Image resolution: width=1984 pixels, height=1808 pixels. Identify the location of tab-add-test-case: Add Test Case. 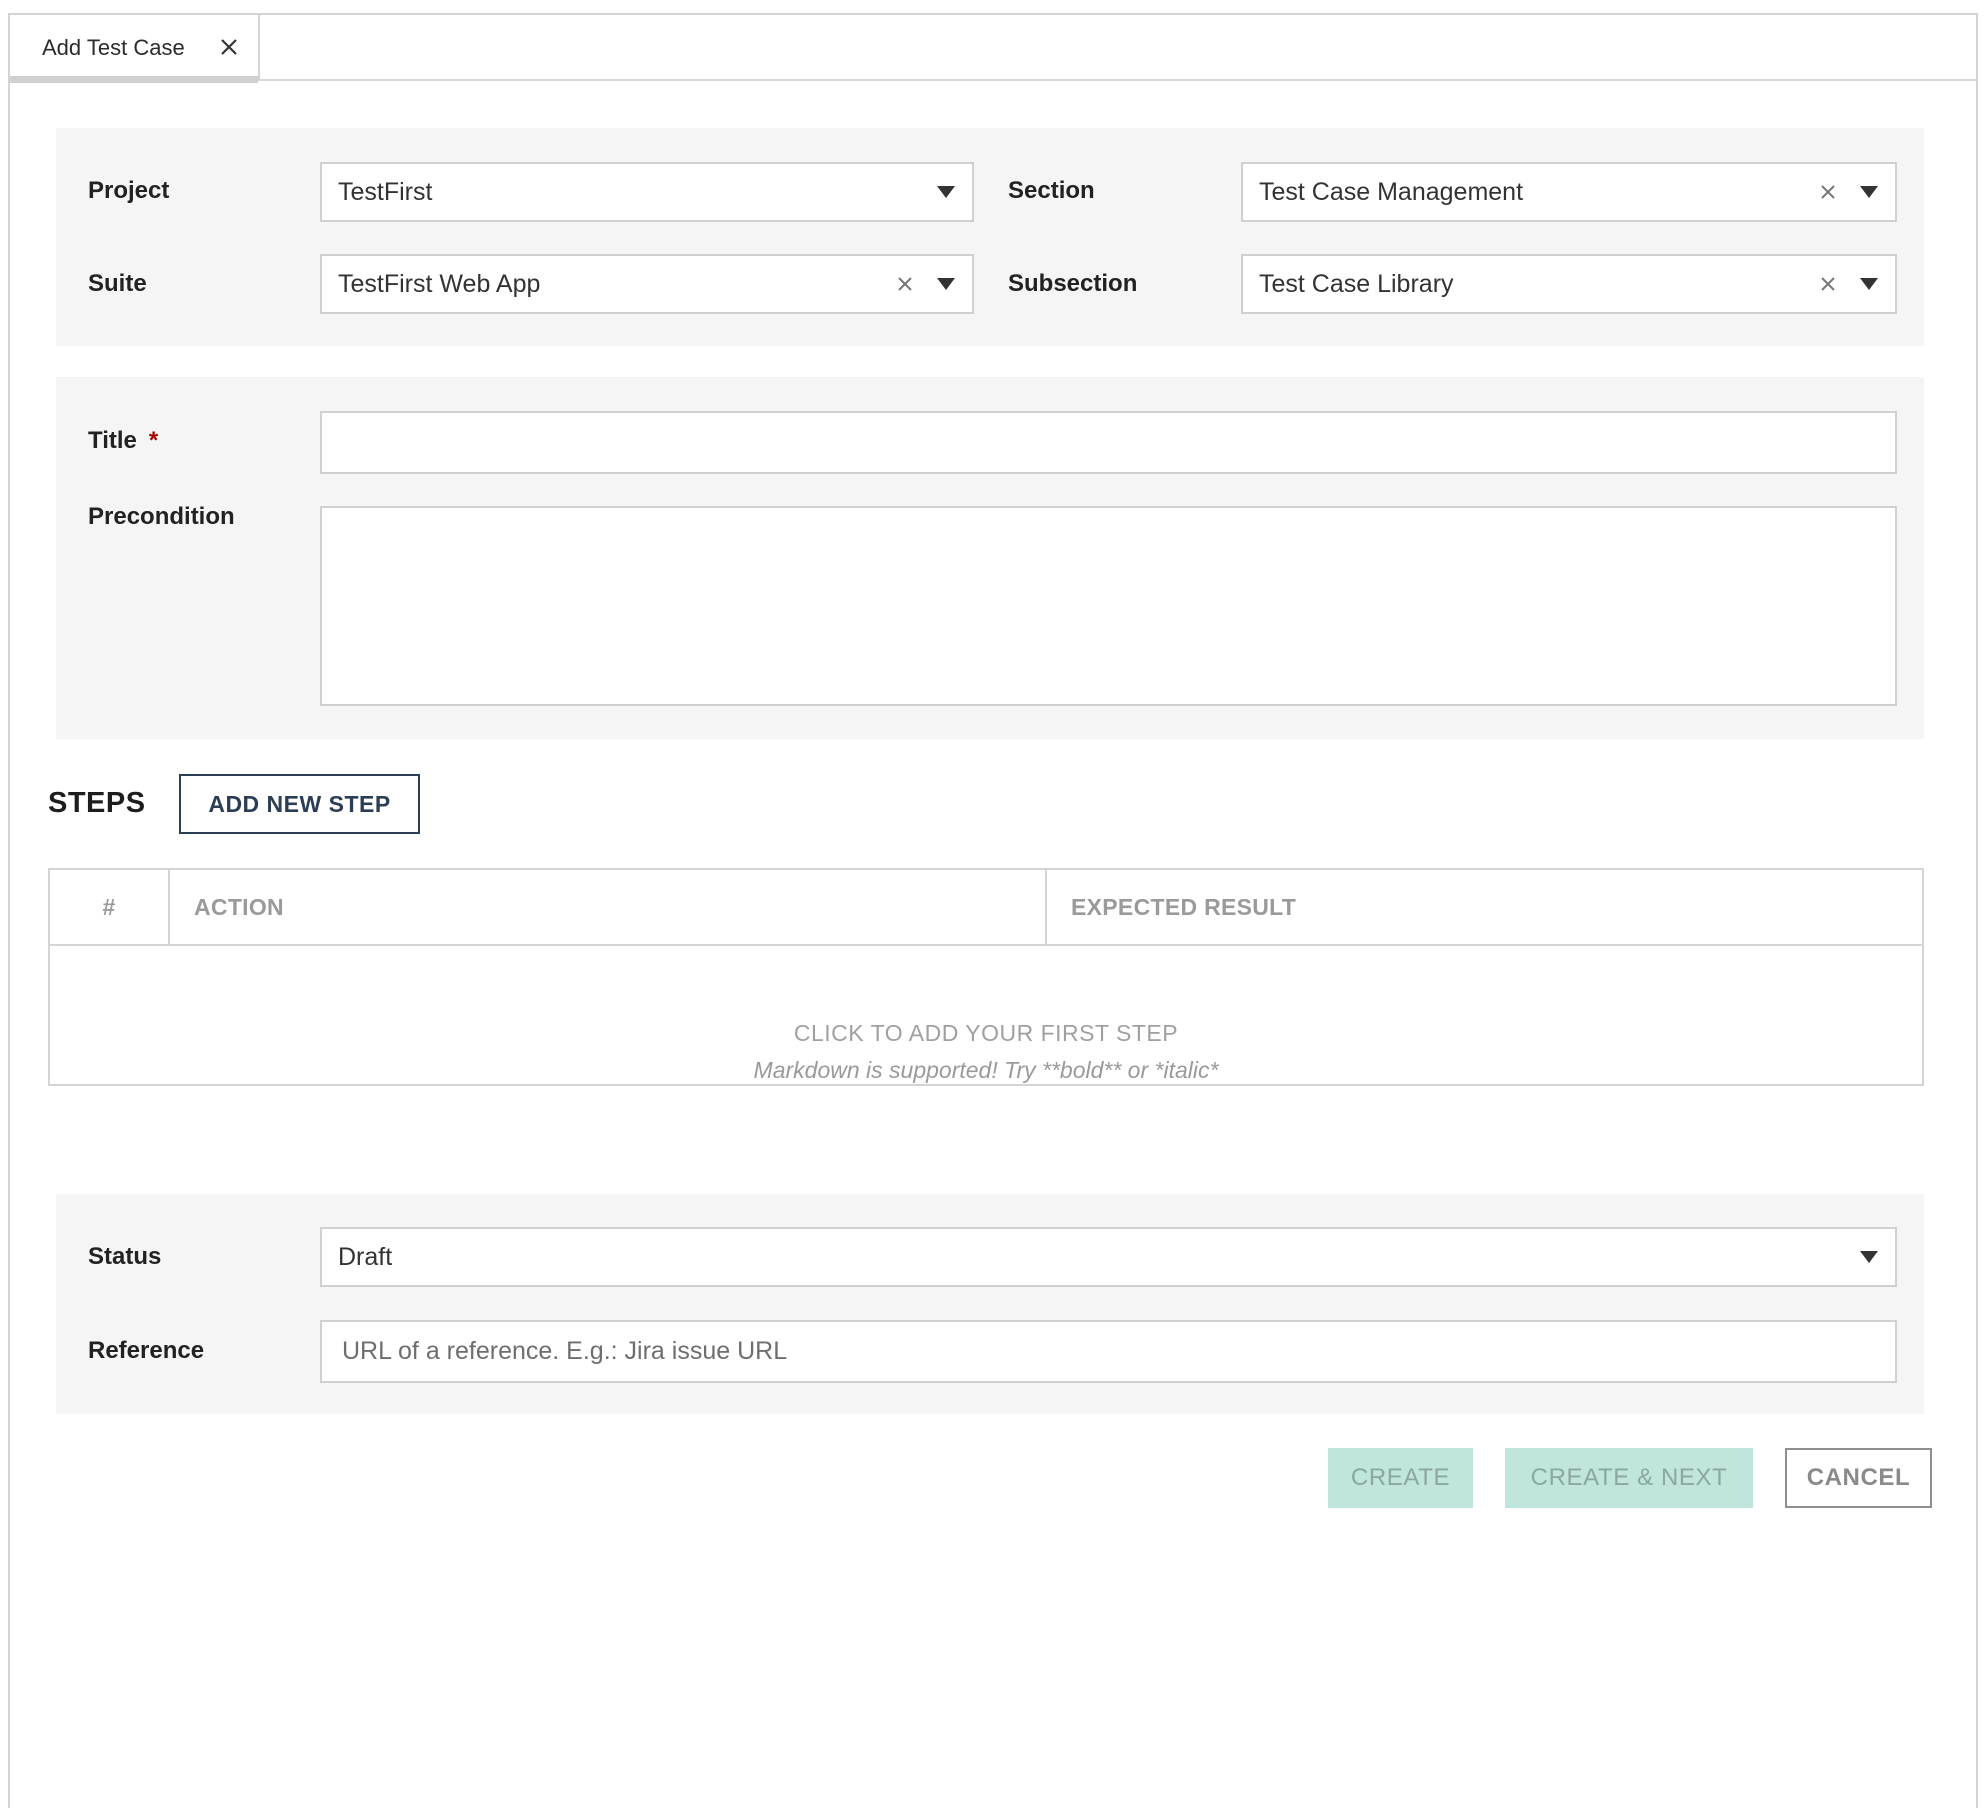
(135, 49).